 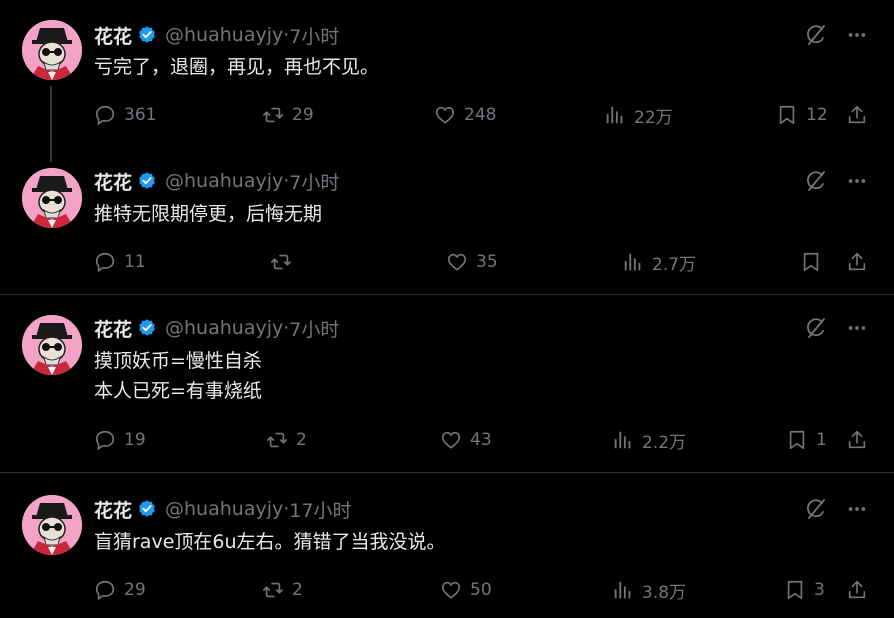 I want to click on views-button: 2.7万, so click(x=659, y=262).